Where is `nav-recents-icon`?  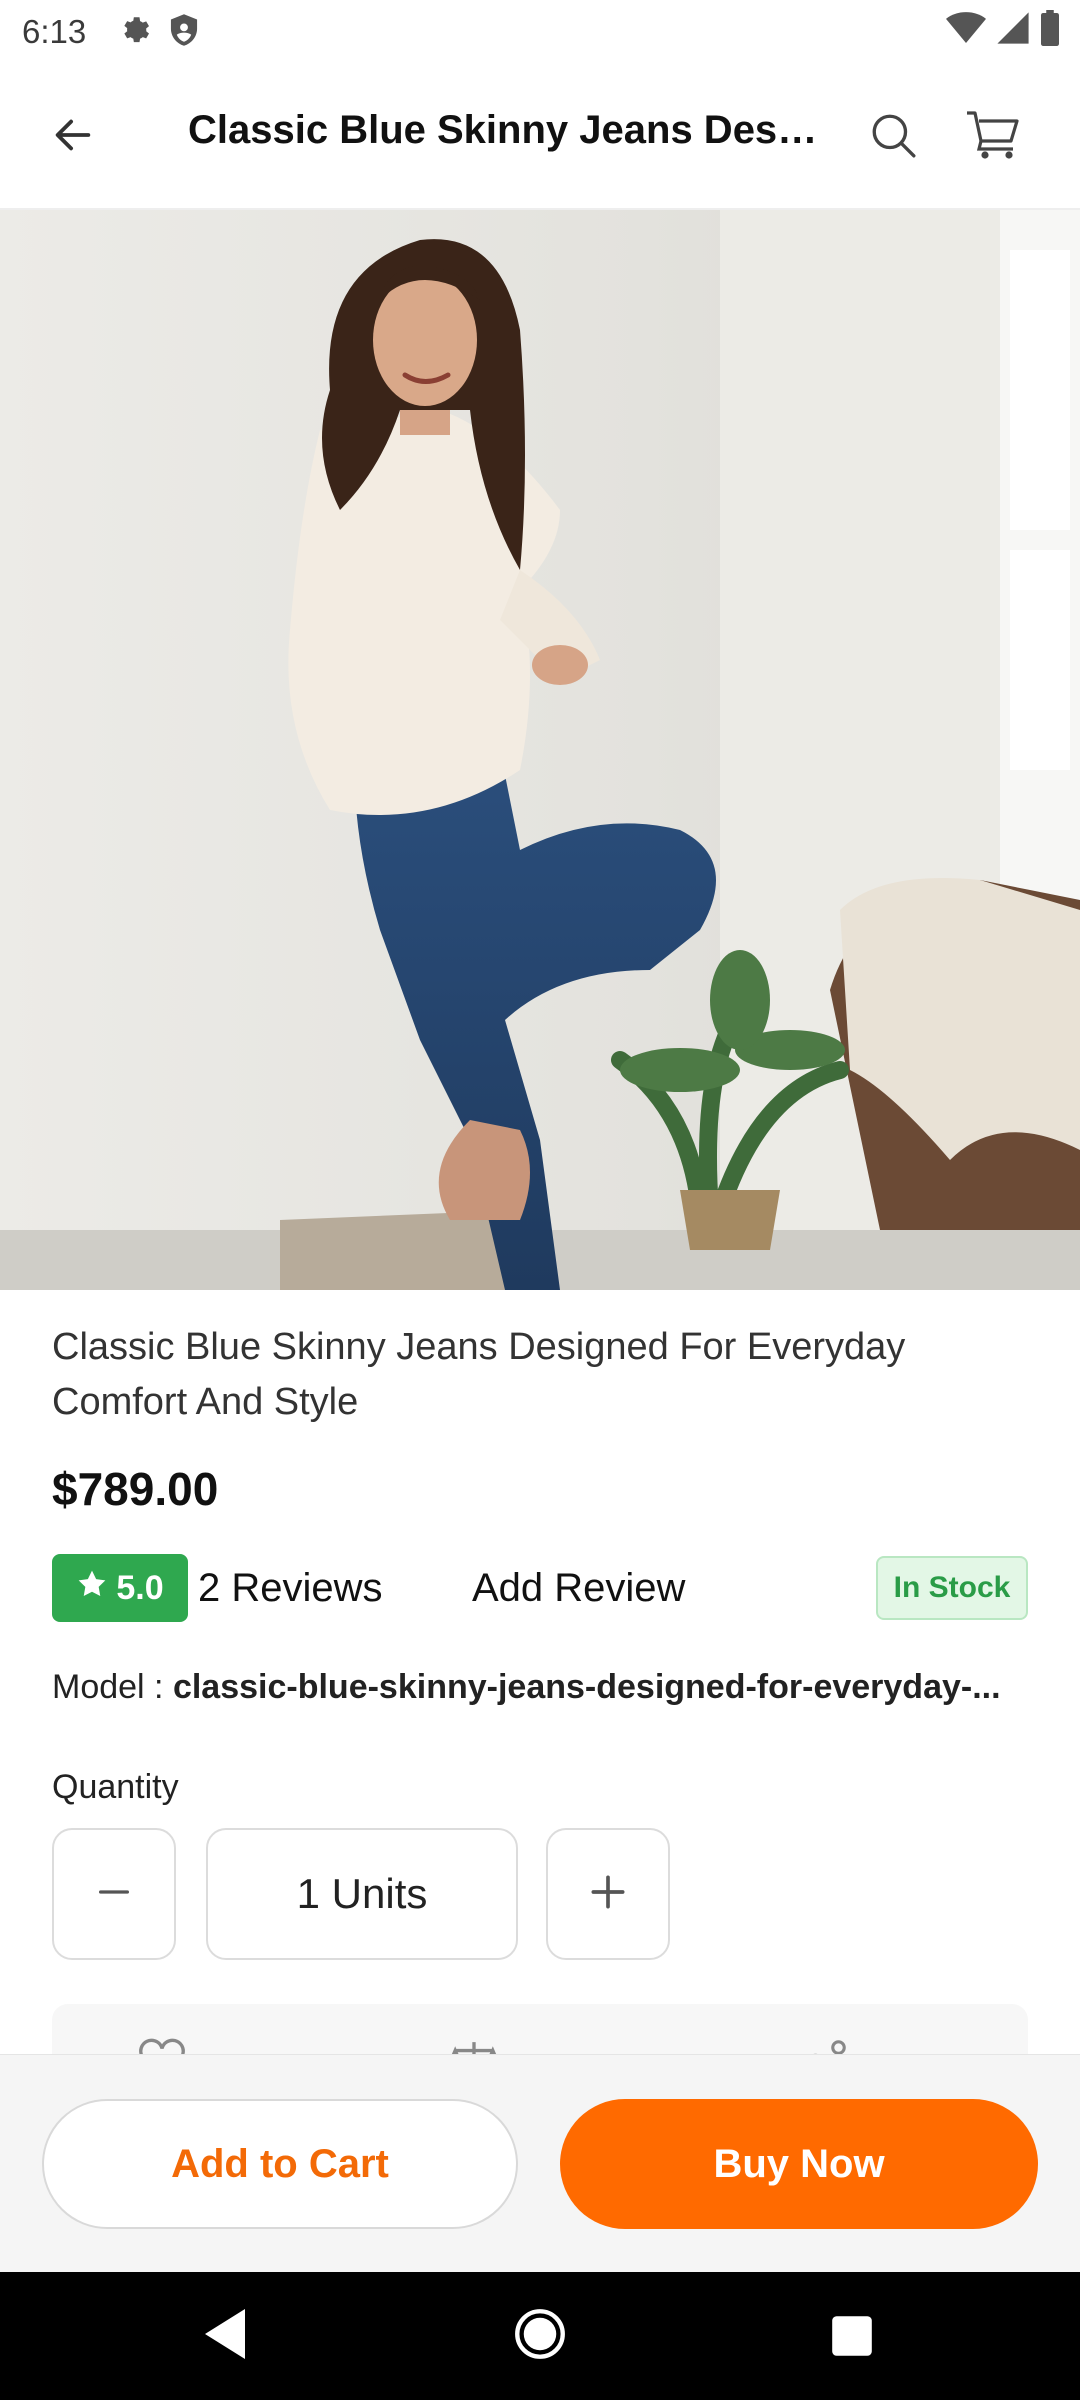 nav-recents-icon is located at coordinates (852, 2338).